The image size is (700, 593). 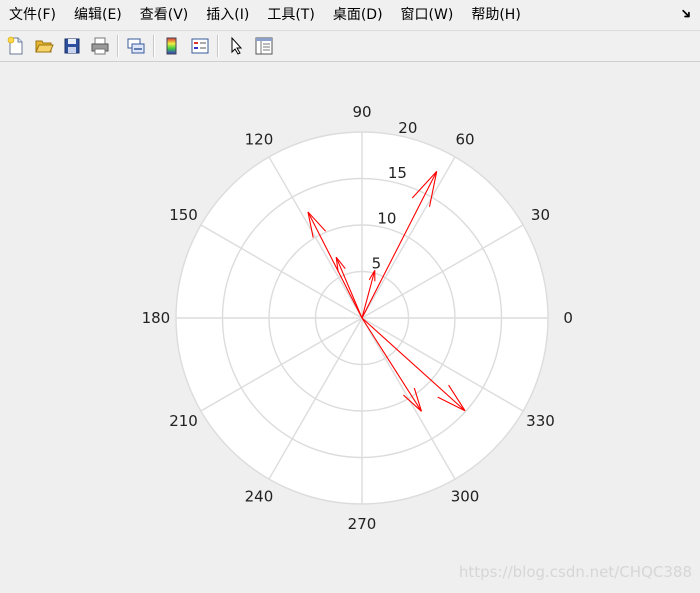 I want to click on menu-window: 窗口(W), so click(x=427, y=15).